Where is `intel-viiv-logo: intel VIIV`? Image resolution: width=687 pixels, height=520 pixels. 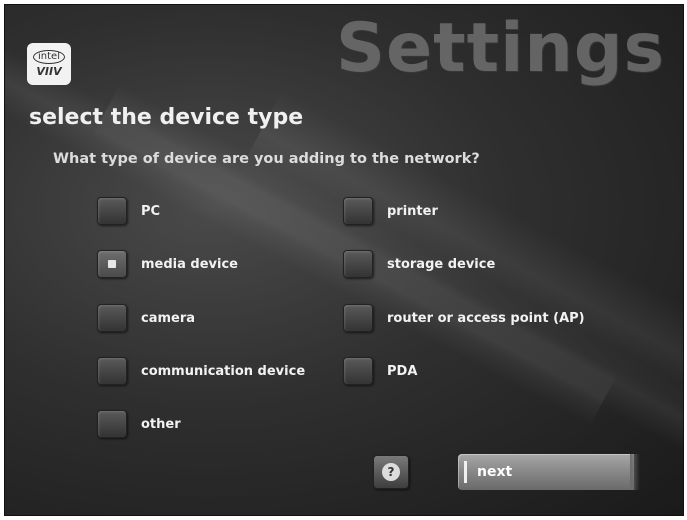 intel-viiv-logo: intel VIIV is located at coordinates (49, 64).